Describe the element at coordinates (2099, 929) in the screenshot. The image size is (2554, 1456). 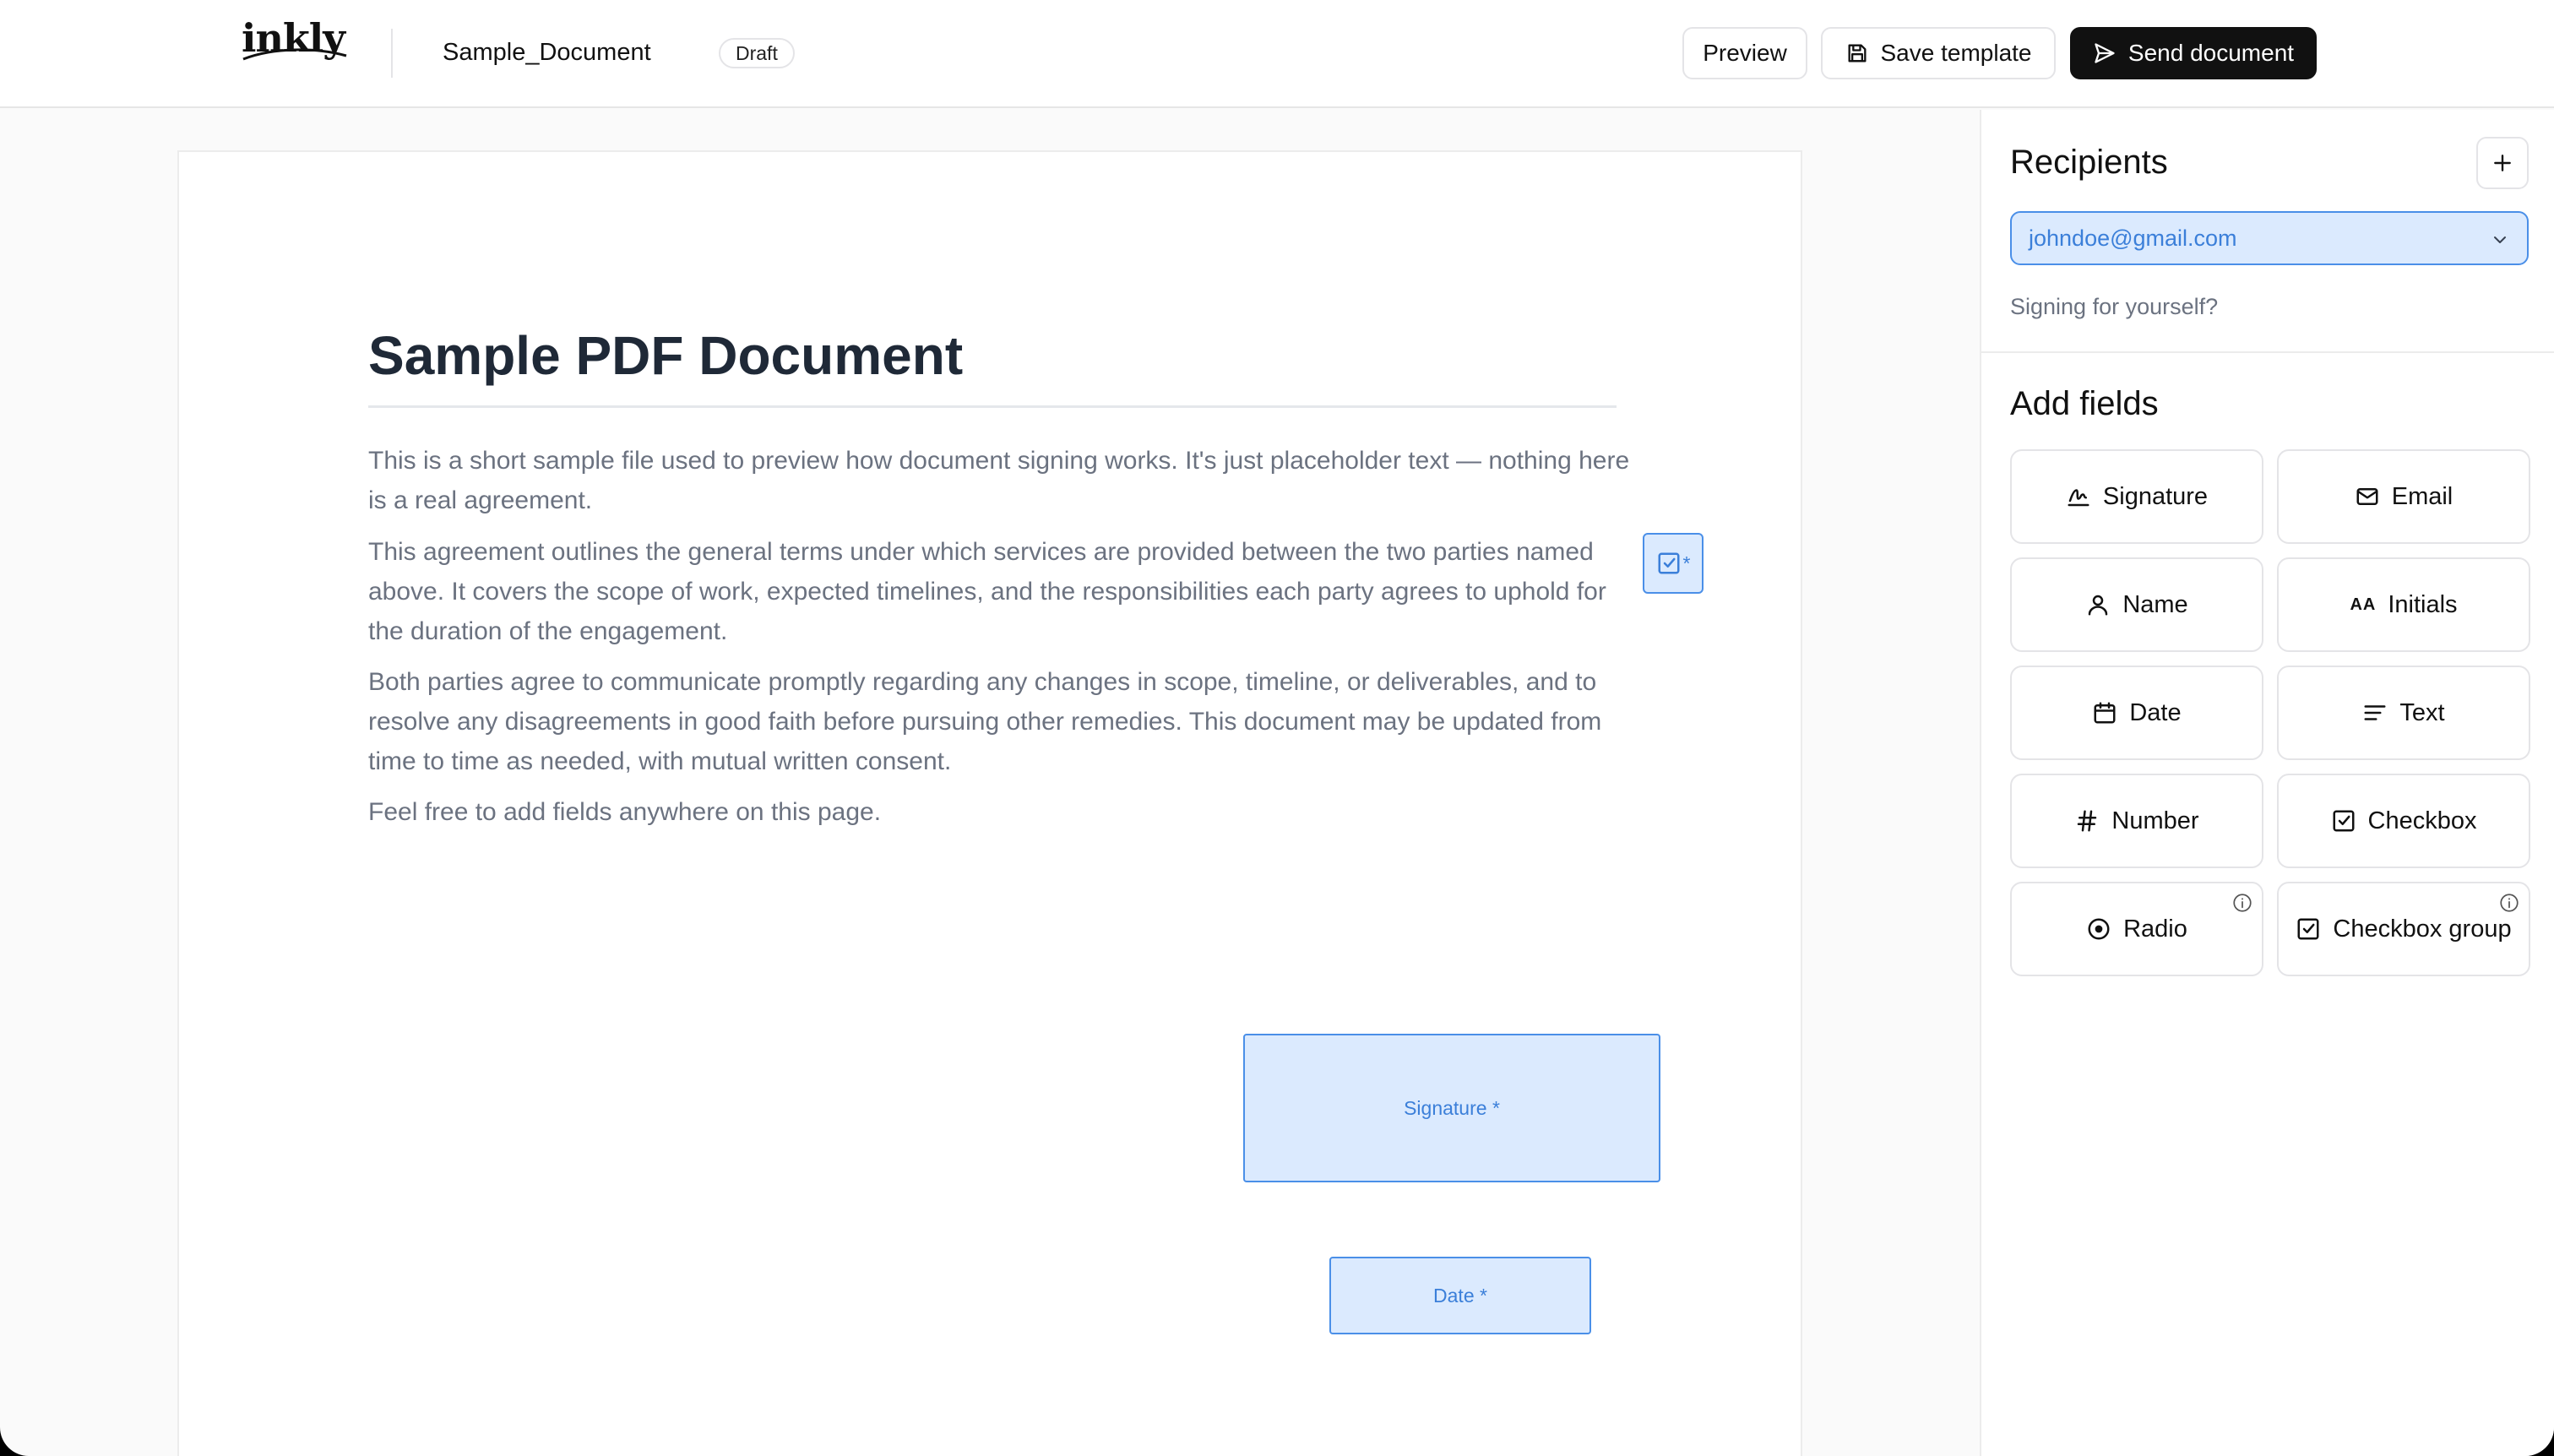
I see `radio-icon` at that location.